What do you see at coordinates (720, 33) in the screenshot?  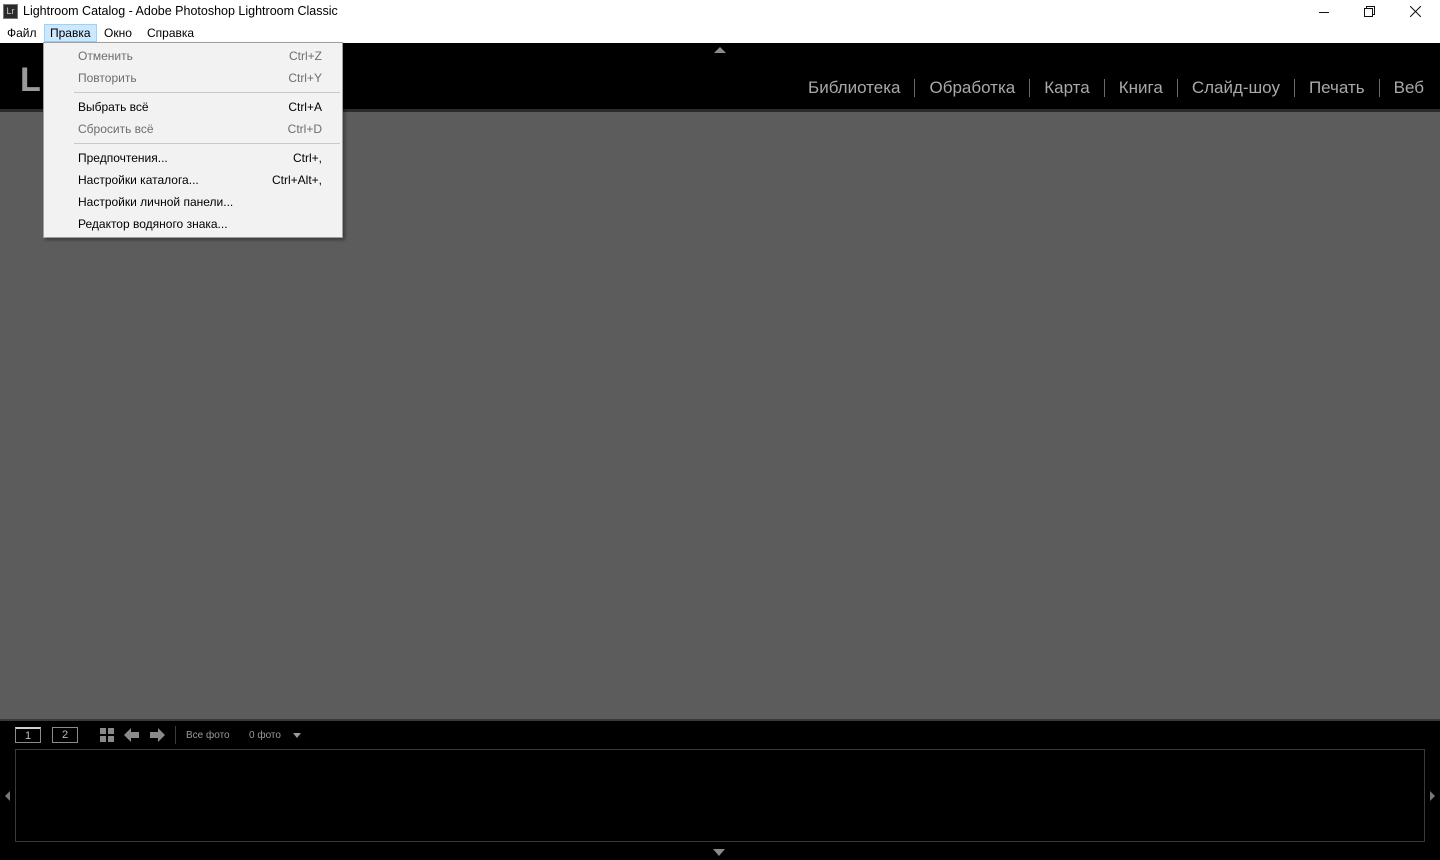 I see `menu-bar: Файл Правка Окно Справка` at bounding box center [720, 33].